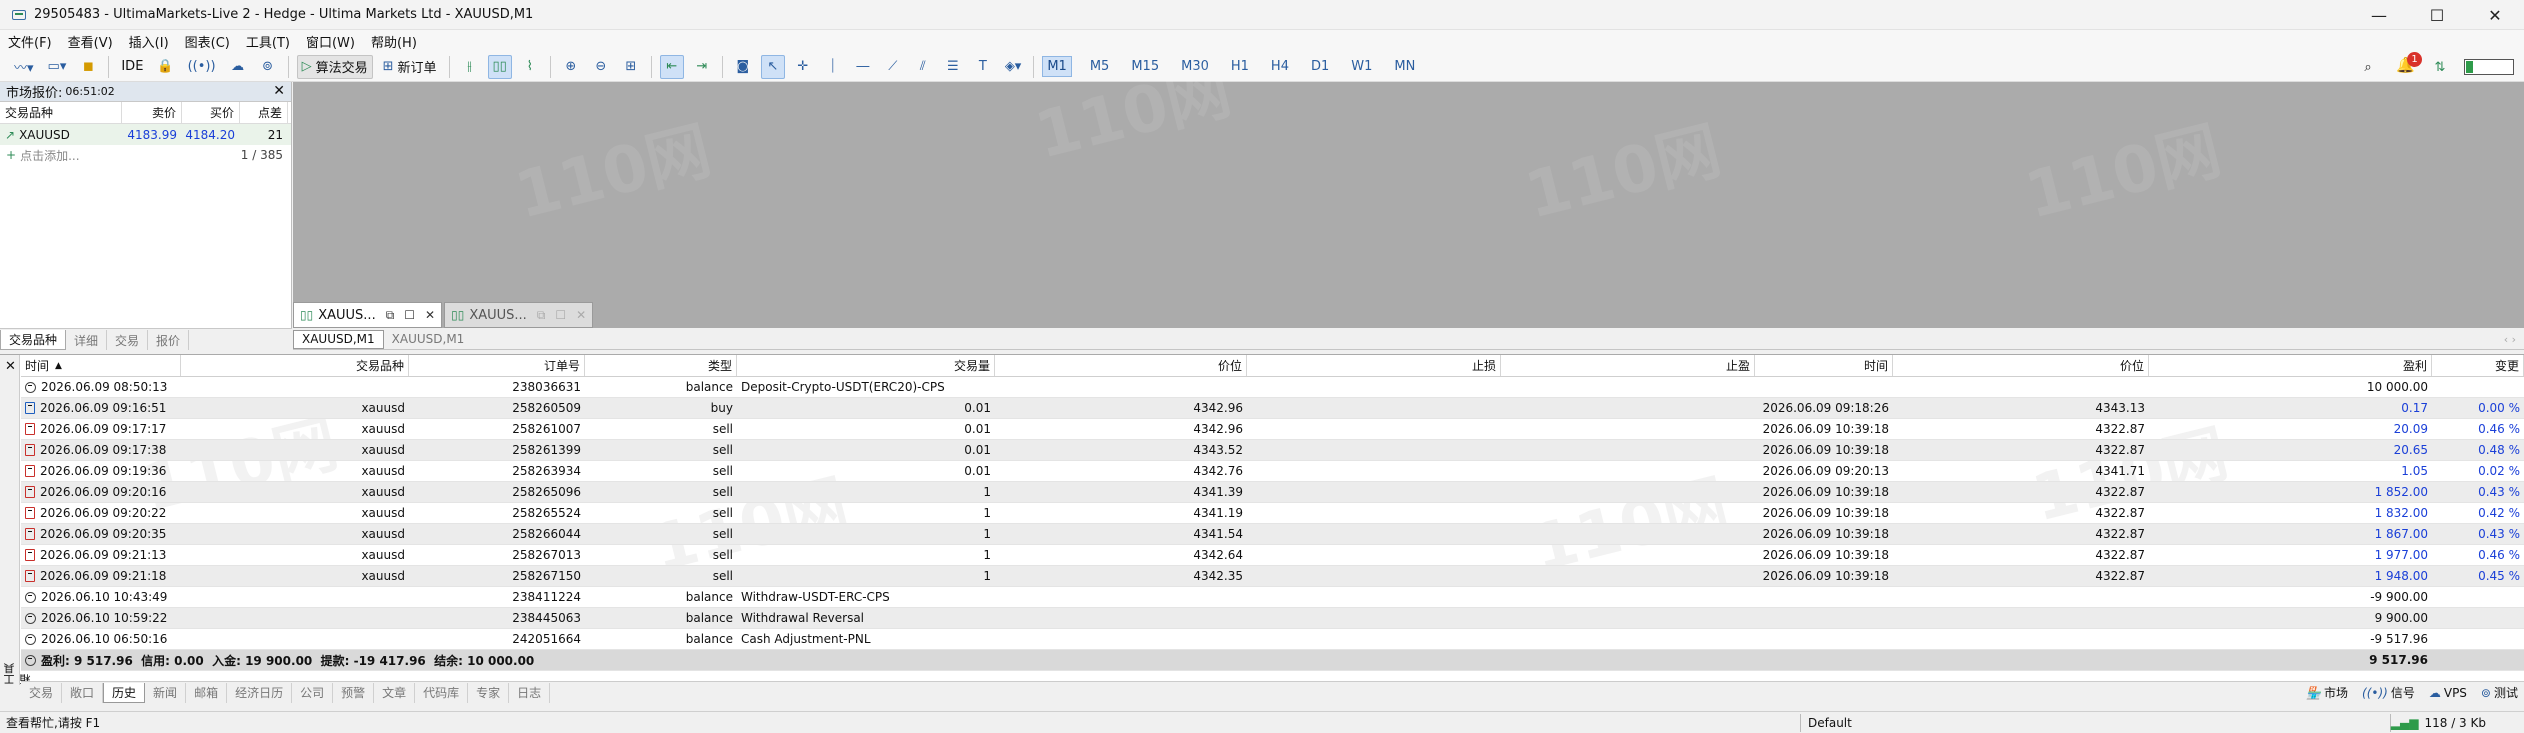  I want to click on lock-icon: 🔒, so click(165, 67).